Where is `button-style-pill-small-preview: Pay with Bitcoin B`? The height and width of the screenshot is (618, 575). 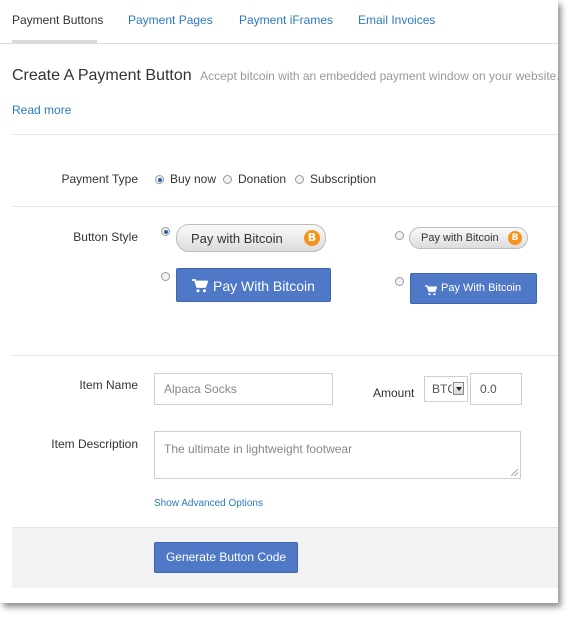
button-style-pill-small-preview: Pay with Bitcoin B is located at coordinates (468, 238).